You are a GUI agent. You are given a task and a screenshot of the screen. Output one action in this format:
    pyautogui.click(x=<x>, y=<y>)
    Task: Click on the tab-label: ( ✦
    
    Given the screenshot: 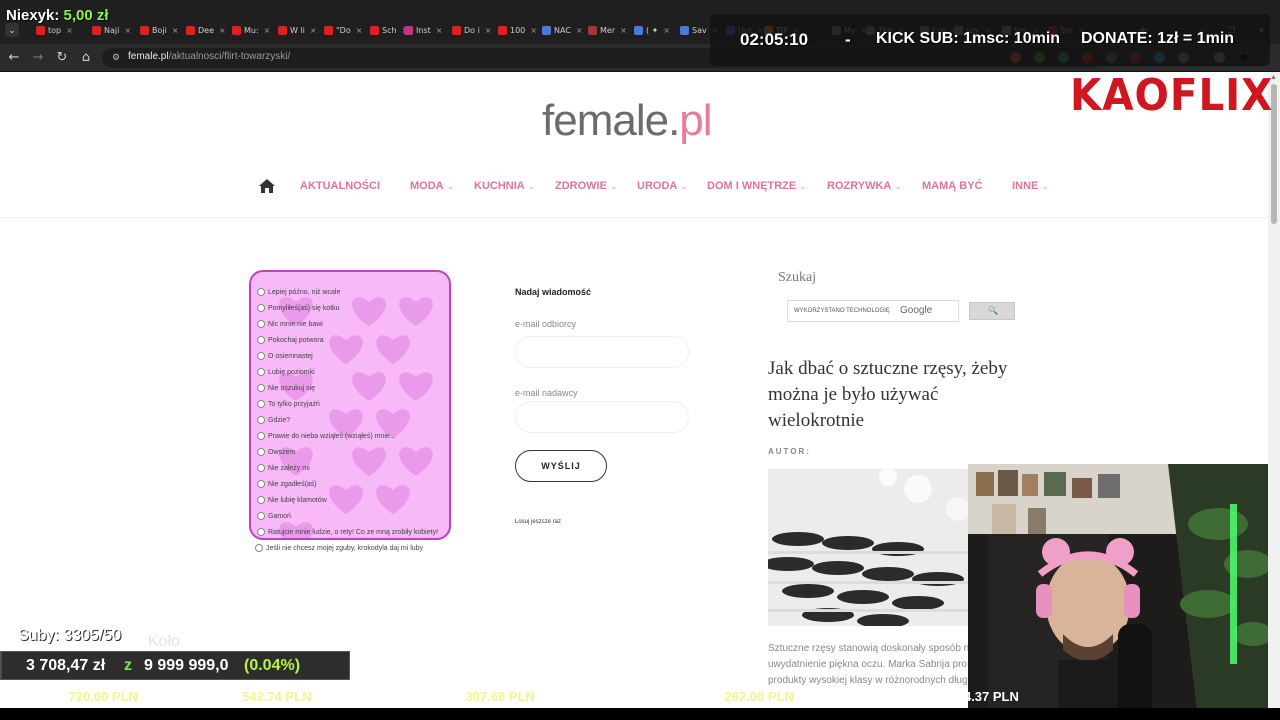 What is the action you would take?
    pyautogui.click(x=652, y=30)
    